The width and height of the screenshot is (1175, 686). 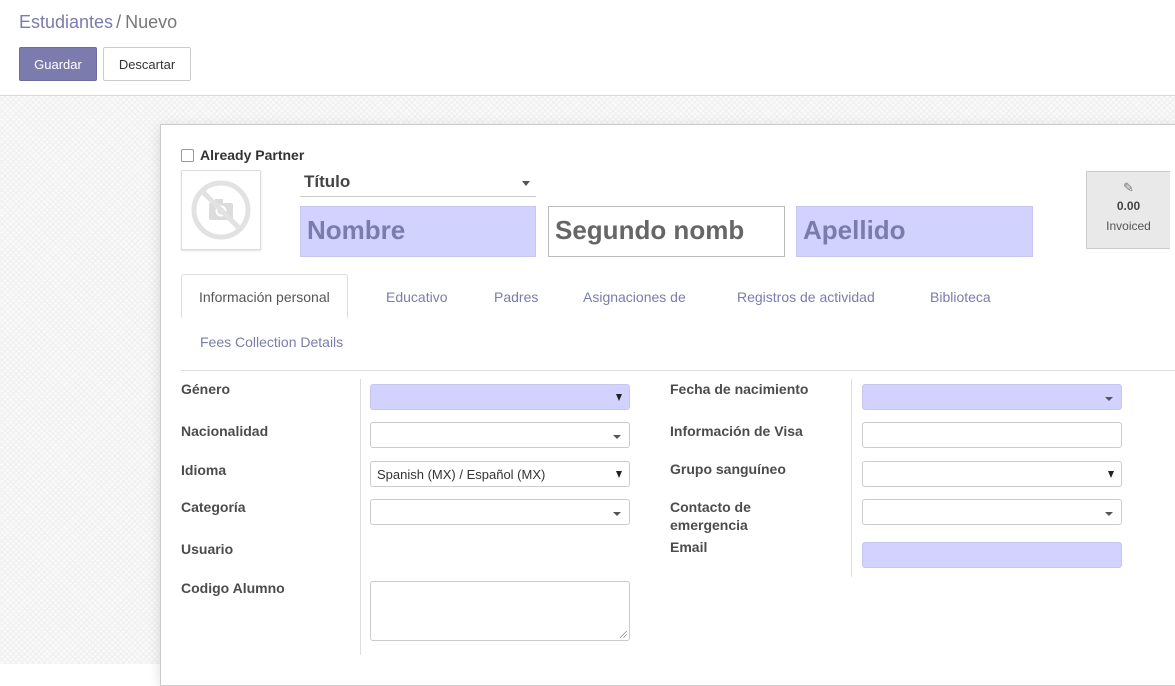 I want to click on student-photo, so click(x=221, y=210).